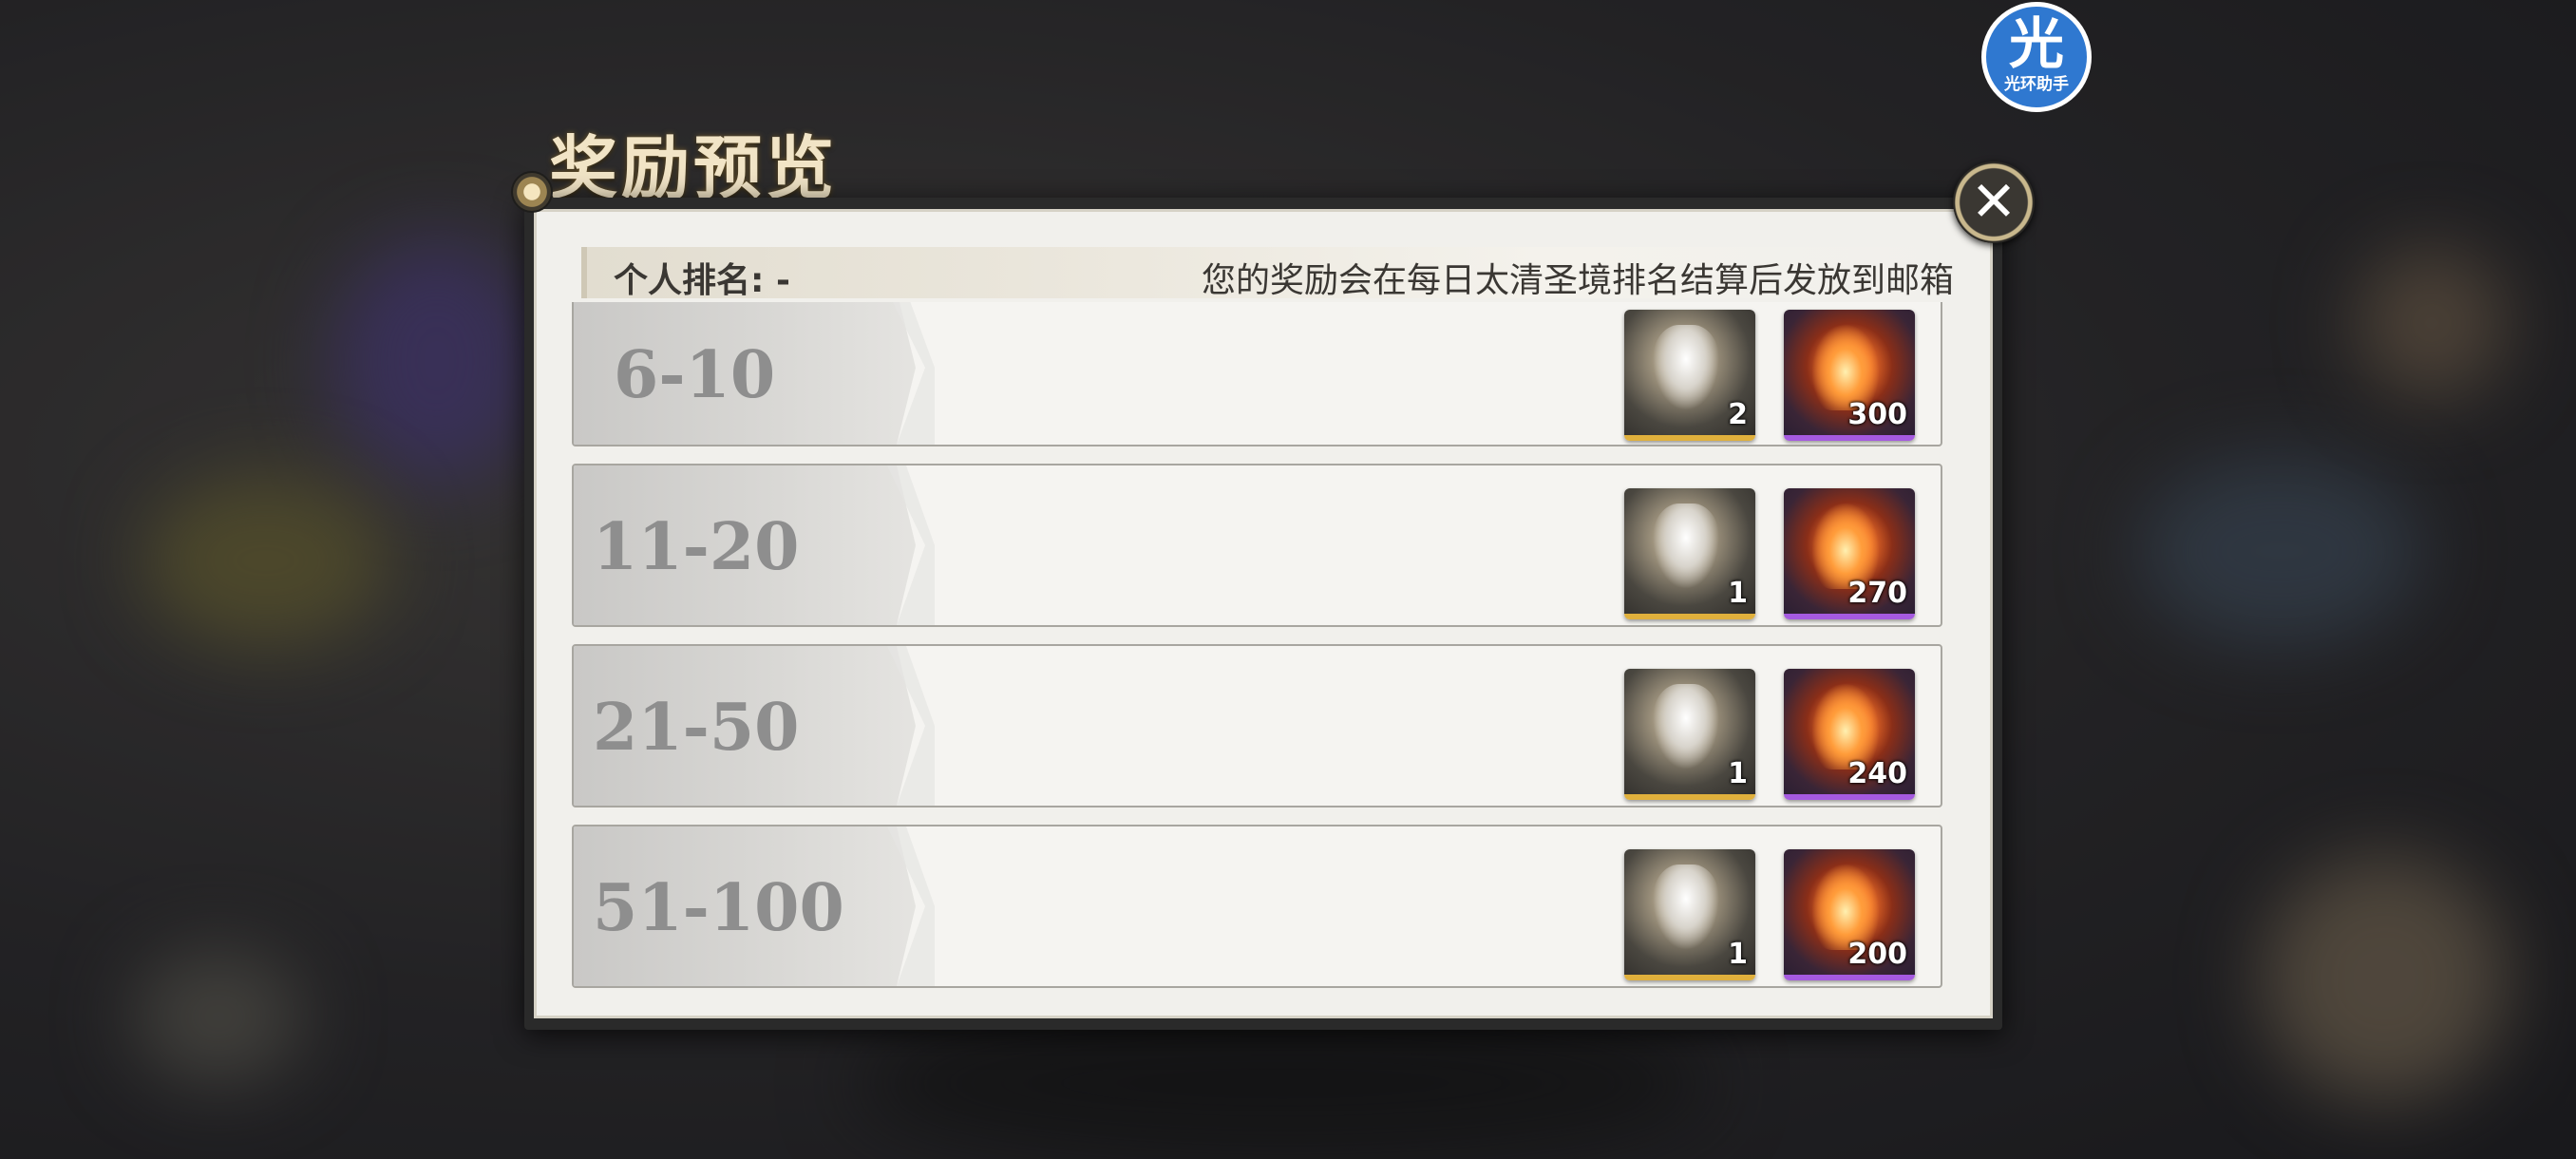 The width and height of the screenshot is (2576, 1159). What do you see at coordinates (718, 908) in the screenshot?
I see `rank-range: 51-100` at bounding box center [718, 908].